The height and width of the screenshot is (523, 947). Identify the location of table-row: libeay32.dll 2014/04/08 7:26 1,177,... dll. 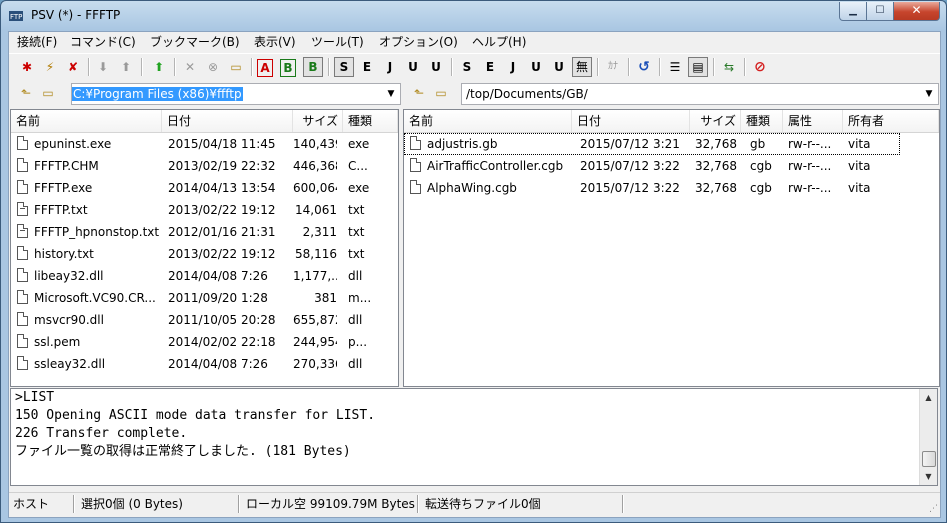
(204, 276).